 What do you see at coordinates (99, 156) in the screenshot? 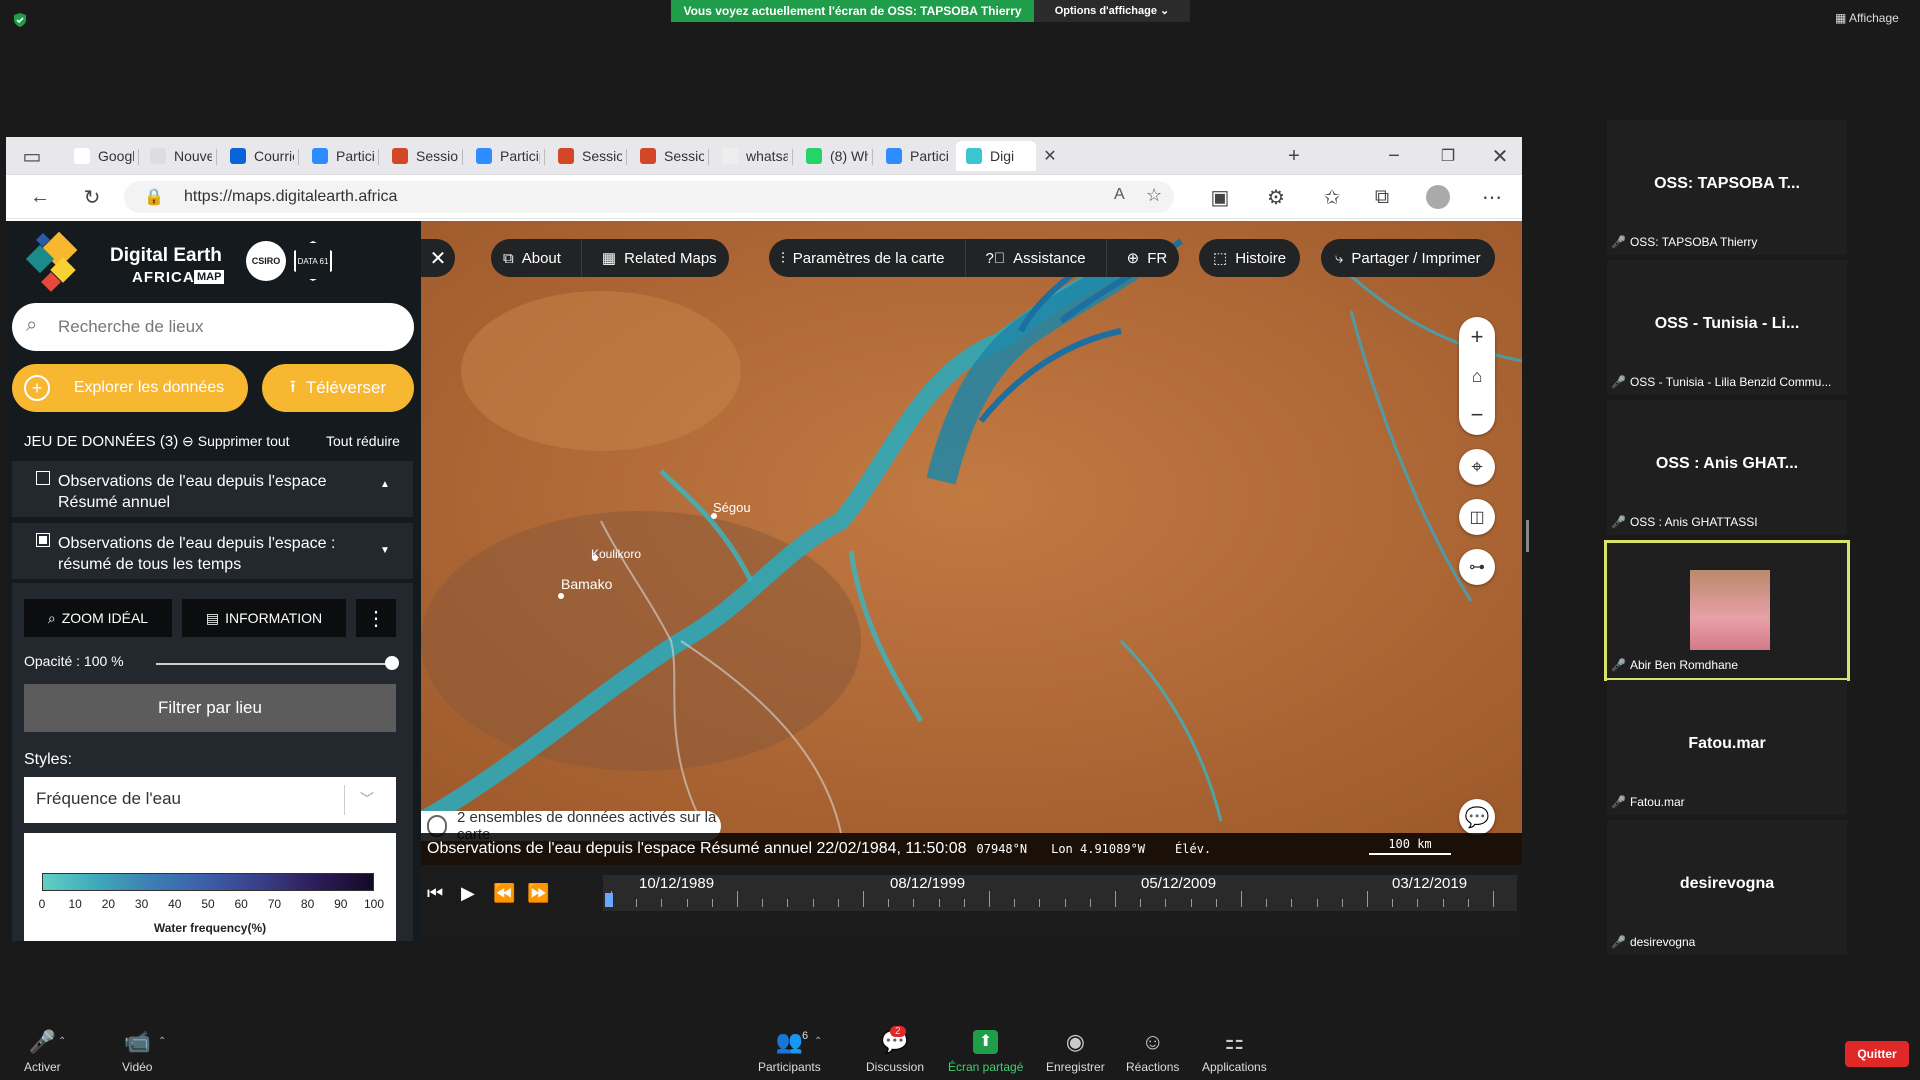
I see `browser-tab: Google` at bounding box center [99, 156].